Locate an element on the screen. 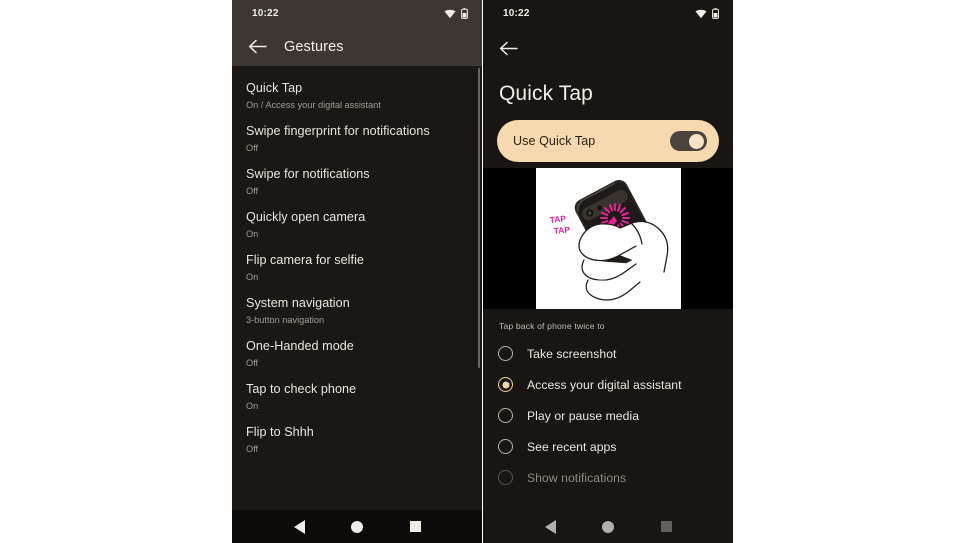  list-item-title: Swipe for notifications is located at coordinates (308, 174).